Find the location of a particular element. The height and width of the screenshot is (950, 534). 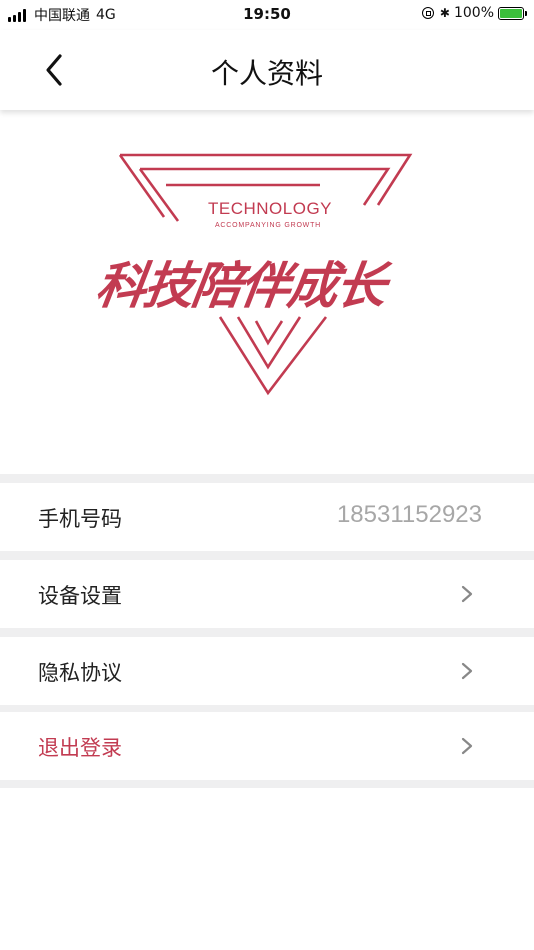

privacy-policy-label: 隐私协议 is located at coordinates (80, 673).